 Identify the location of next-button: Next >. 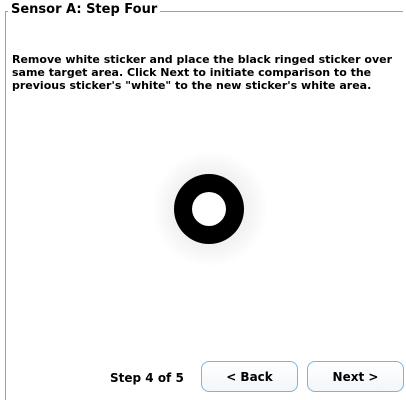
(355, 376).